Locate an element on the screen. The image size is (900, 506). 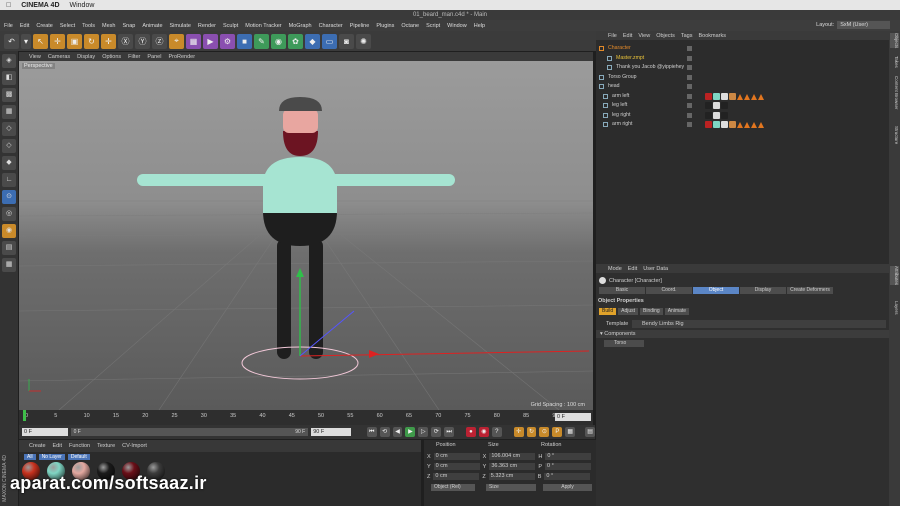
menu-plugins: Plugins is located at coordinates (385, 26).